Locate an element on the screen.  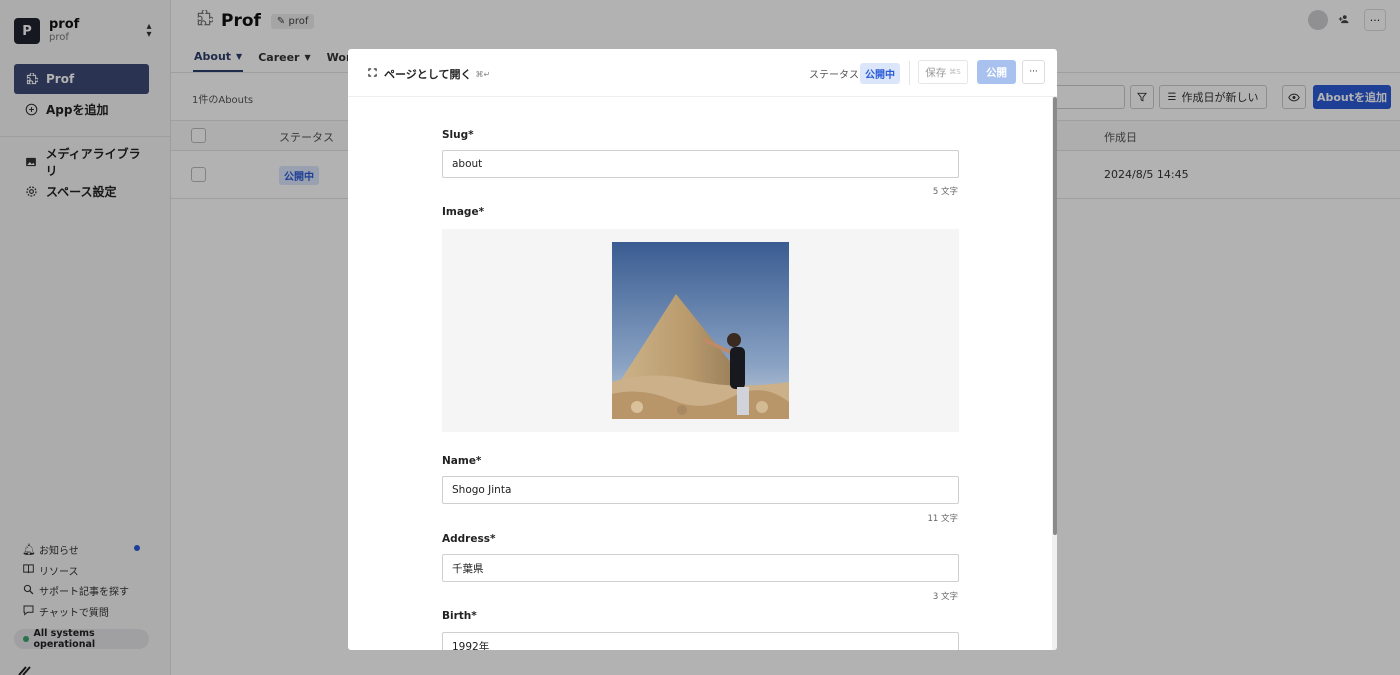
status-label: ステータス is located at coordinates (834, 75).